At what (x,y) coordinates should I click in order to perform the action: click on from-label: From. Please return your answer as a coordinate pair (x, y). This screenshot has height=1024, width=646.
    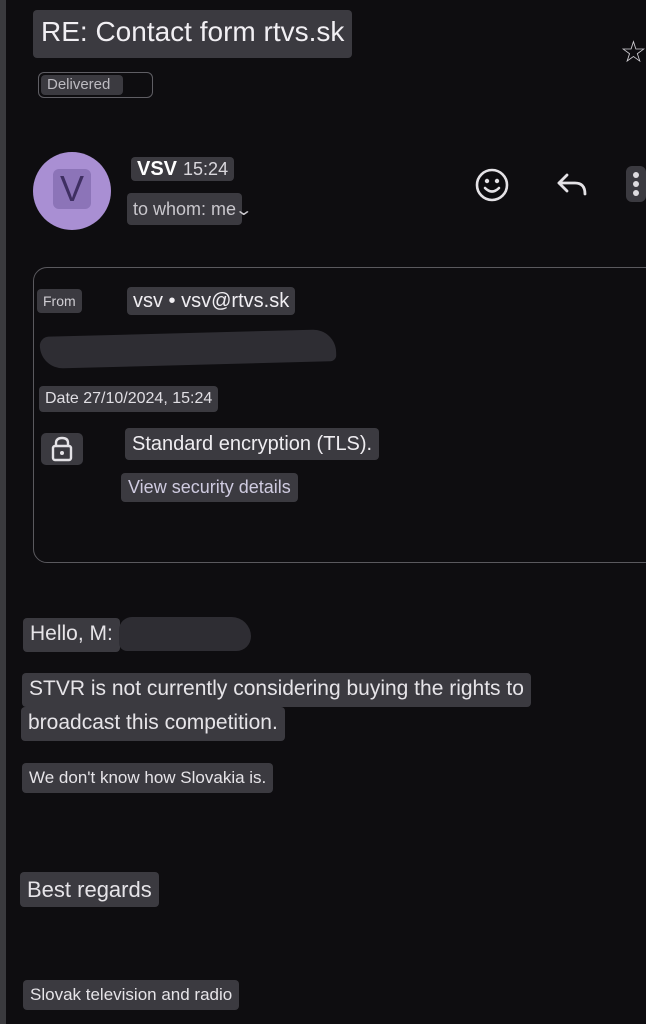
    Looking at the image, I should click on (59, 301).